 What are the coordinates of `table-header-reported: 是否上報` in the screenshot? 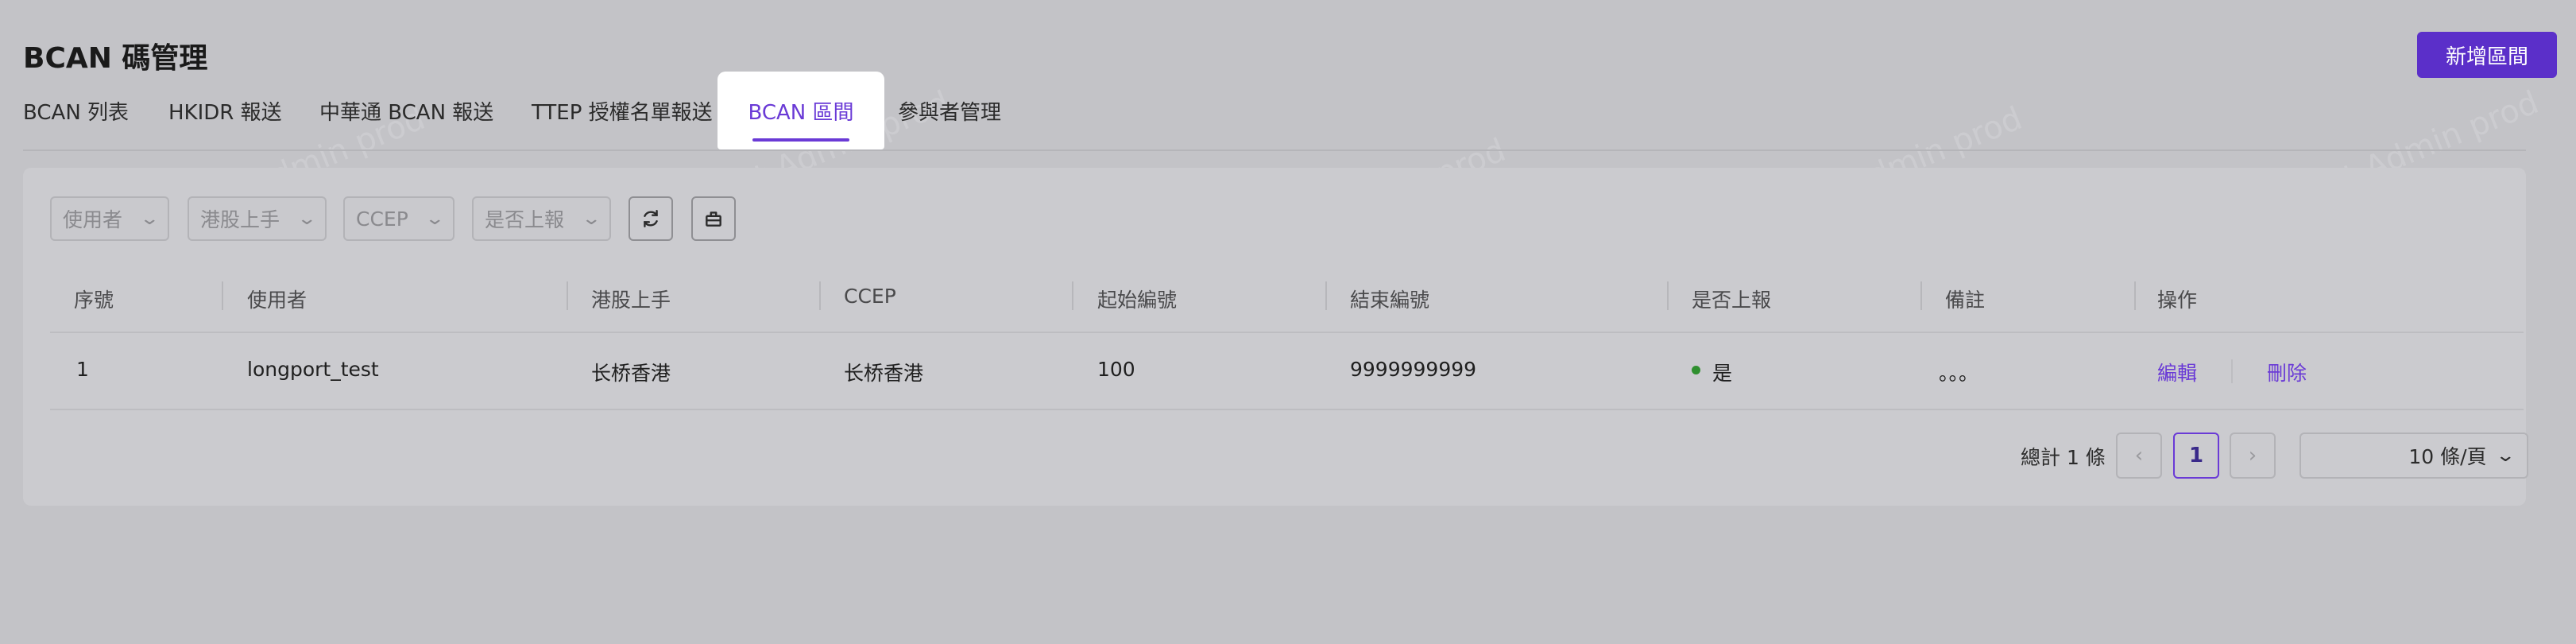 It's located at (1732, 301).